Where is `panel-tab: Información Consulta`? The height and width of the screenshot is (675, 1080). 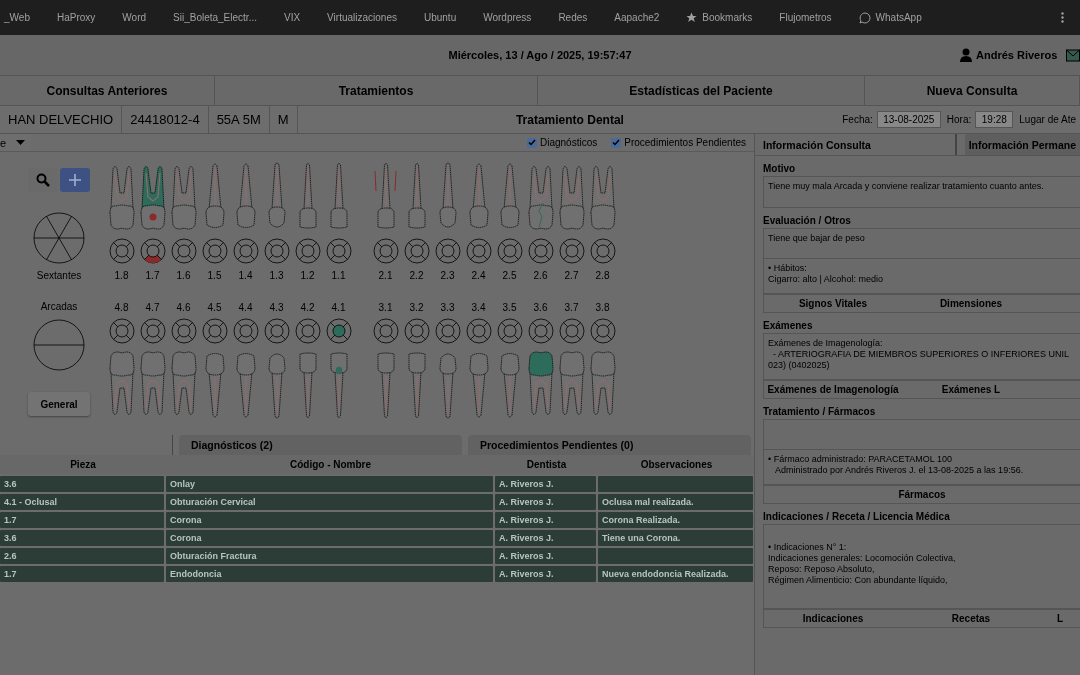
panel-tab: Información Consulta is located at coordinates (856, 144).